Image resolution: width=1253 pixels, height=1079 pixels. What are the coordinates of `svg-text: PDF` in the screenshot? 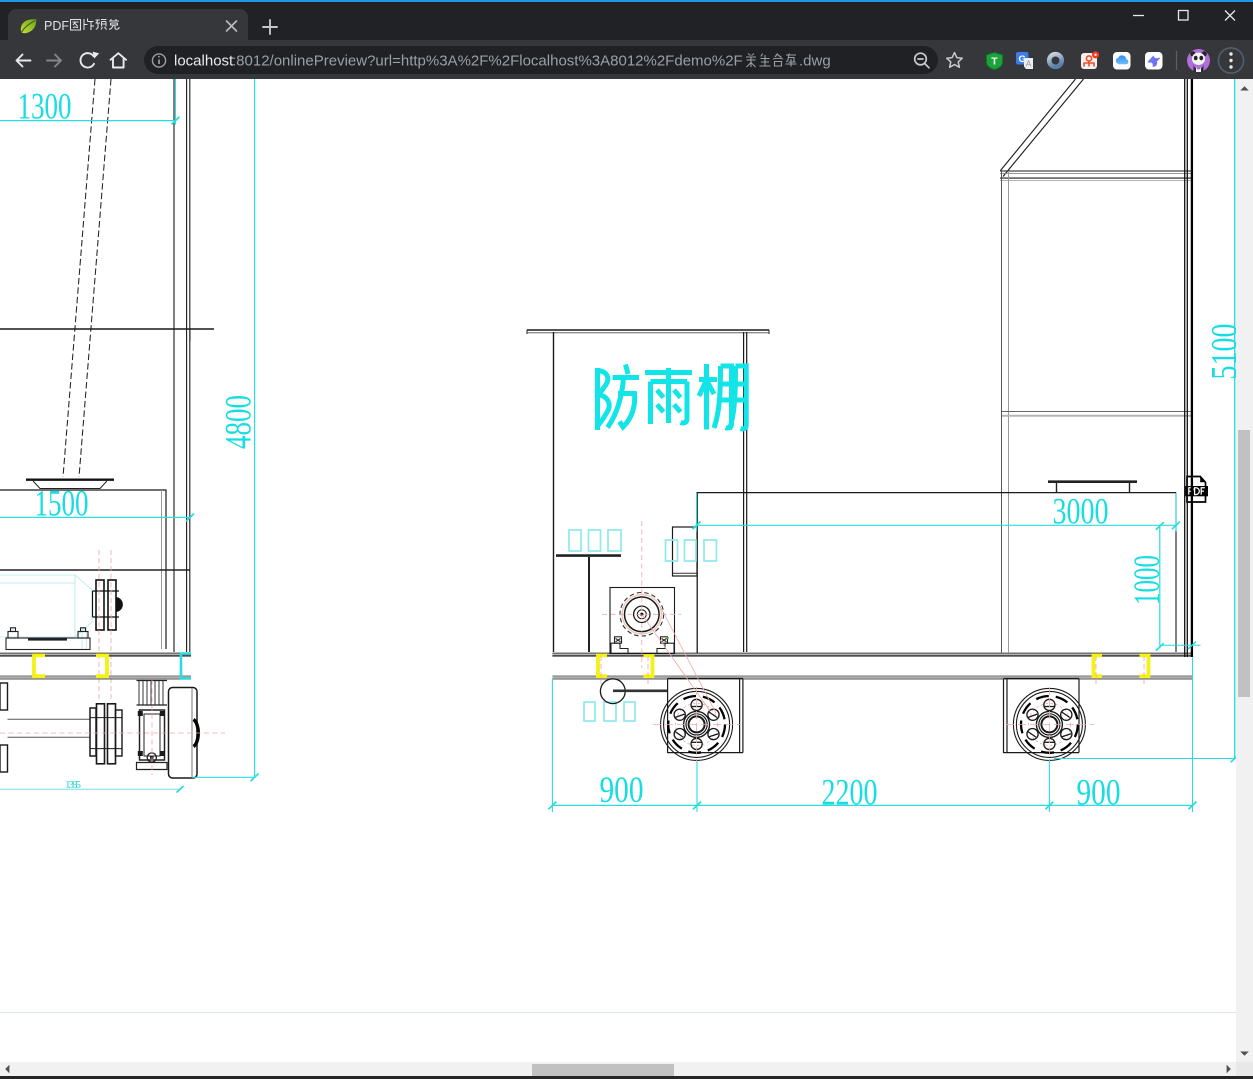 It's located at (56, 26).